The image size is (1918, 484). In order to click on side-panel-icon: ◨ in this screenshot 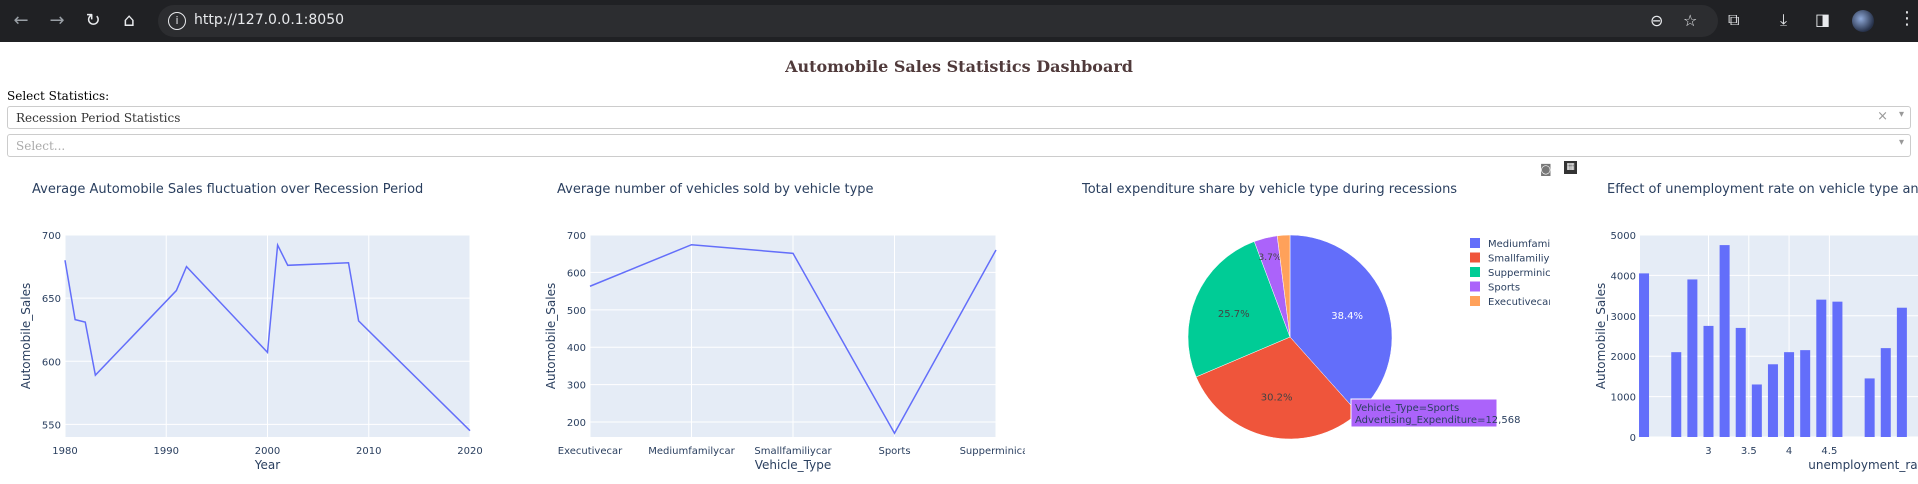, I will do `click(1822, 19)`.